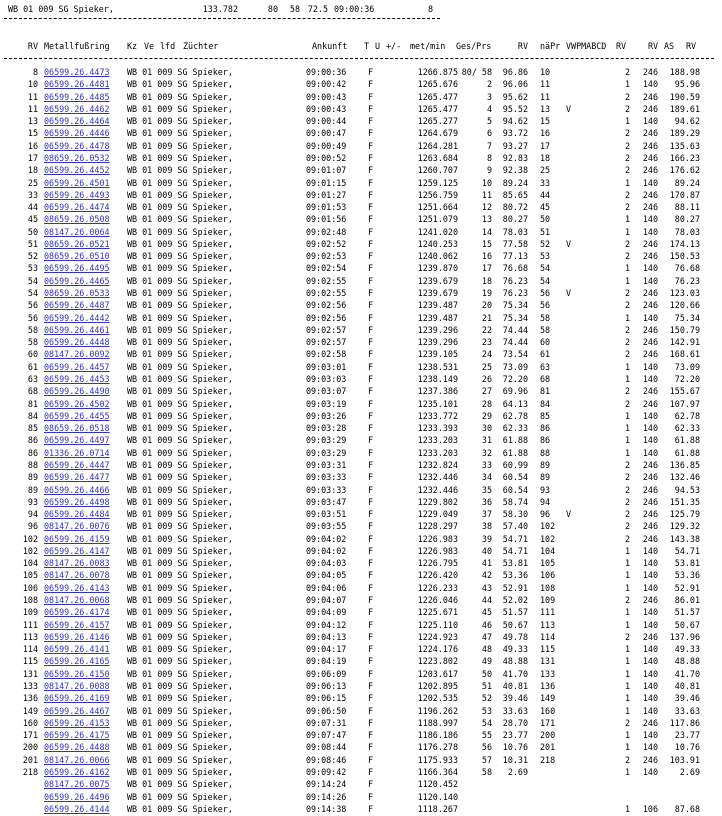 The width and height of the screenshot is (722, 816). I want to click on ring-number-link: 06599.26.4446, so click(77, 133).